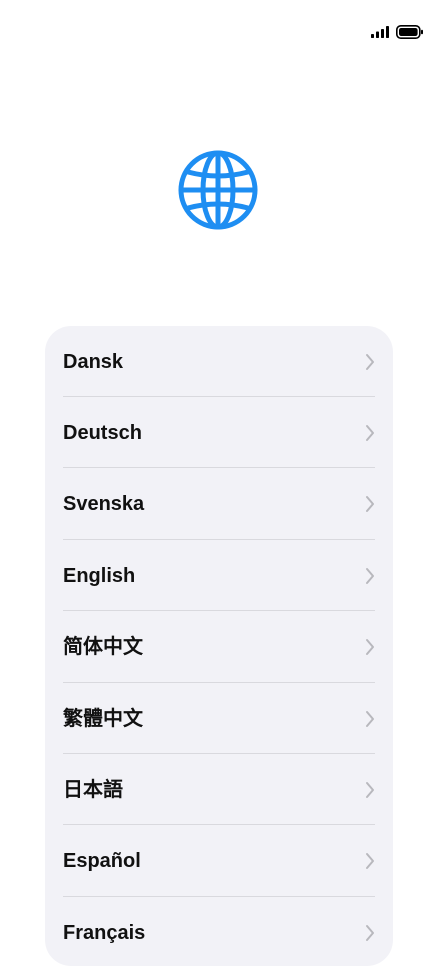  I want to click on language-row-simplified-chinese: 简体中文, so click(219, 646).